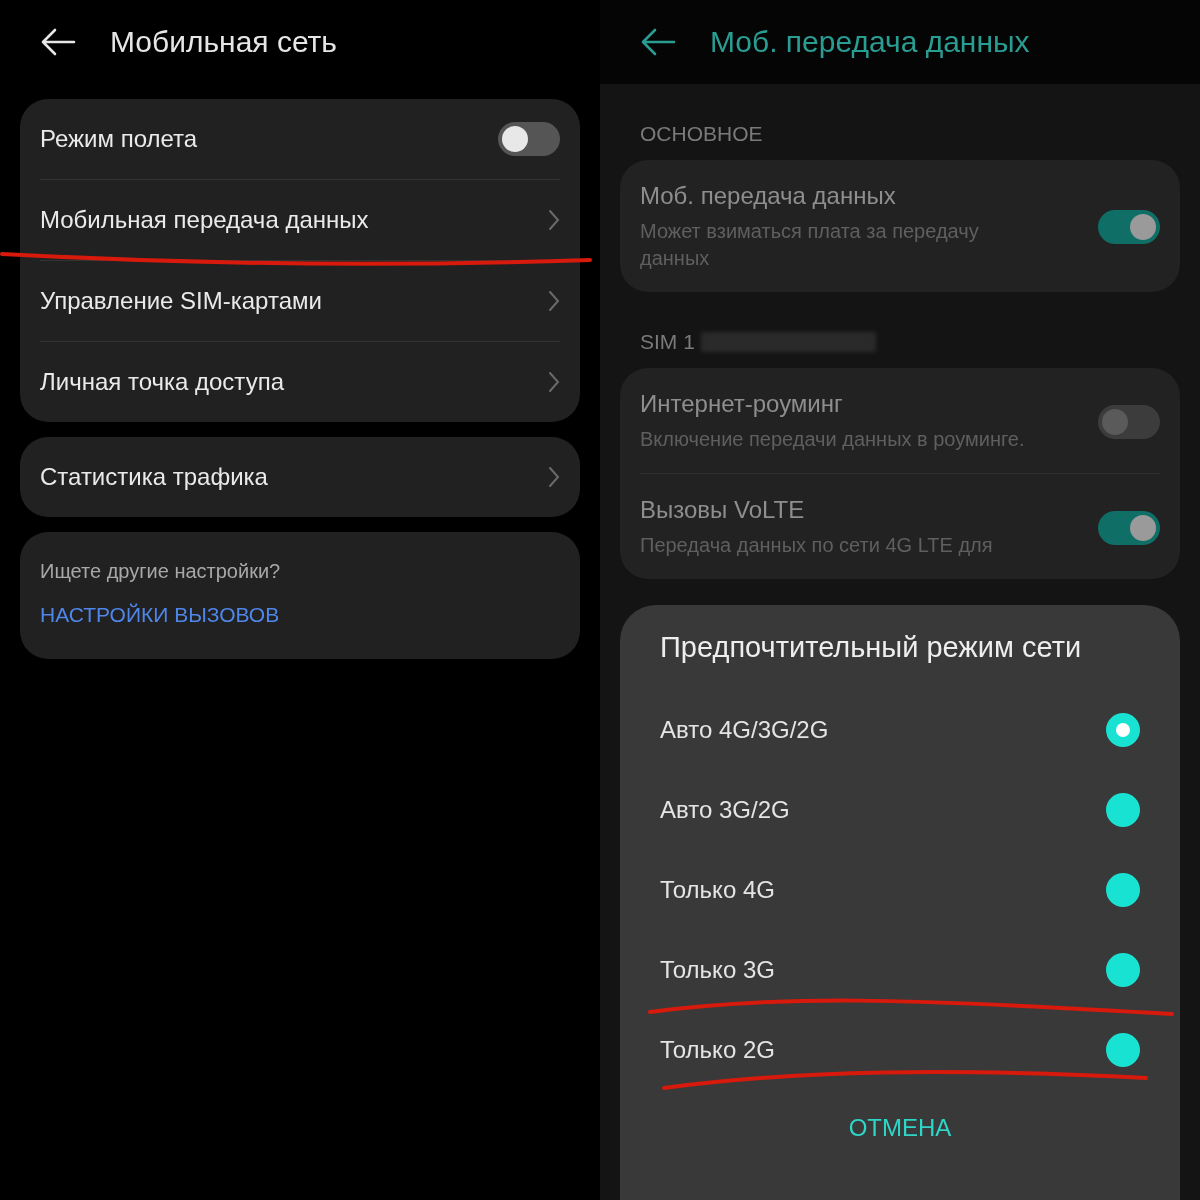 The image size is (1200, 1200). Describe the element at coordinates (223, 42) in the screenshot. I see `screen-title: Мобильная сеть` at that location.